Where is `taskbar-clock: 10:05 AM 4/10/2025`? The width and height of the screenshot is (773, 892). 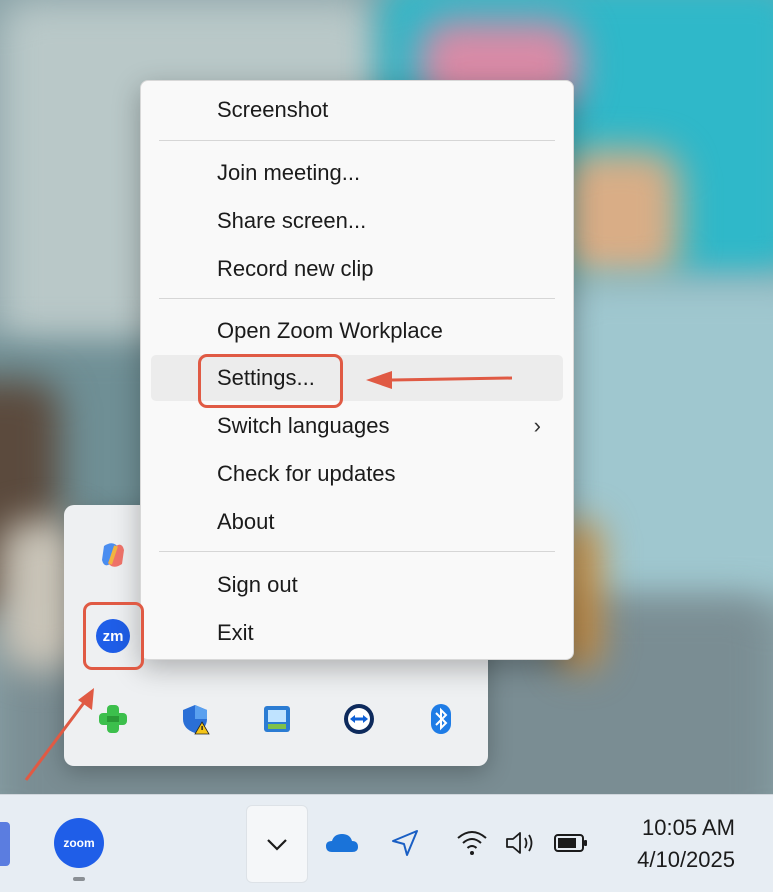 taskbar-clock: 10:05 AM 4/10/2025 is located at coordinates (686, 844).